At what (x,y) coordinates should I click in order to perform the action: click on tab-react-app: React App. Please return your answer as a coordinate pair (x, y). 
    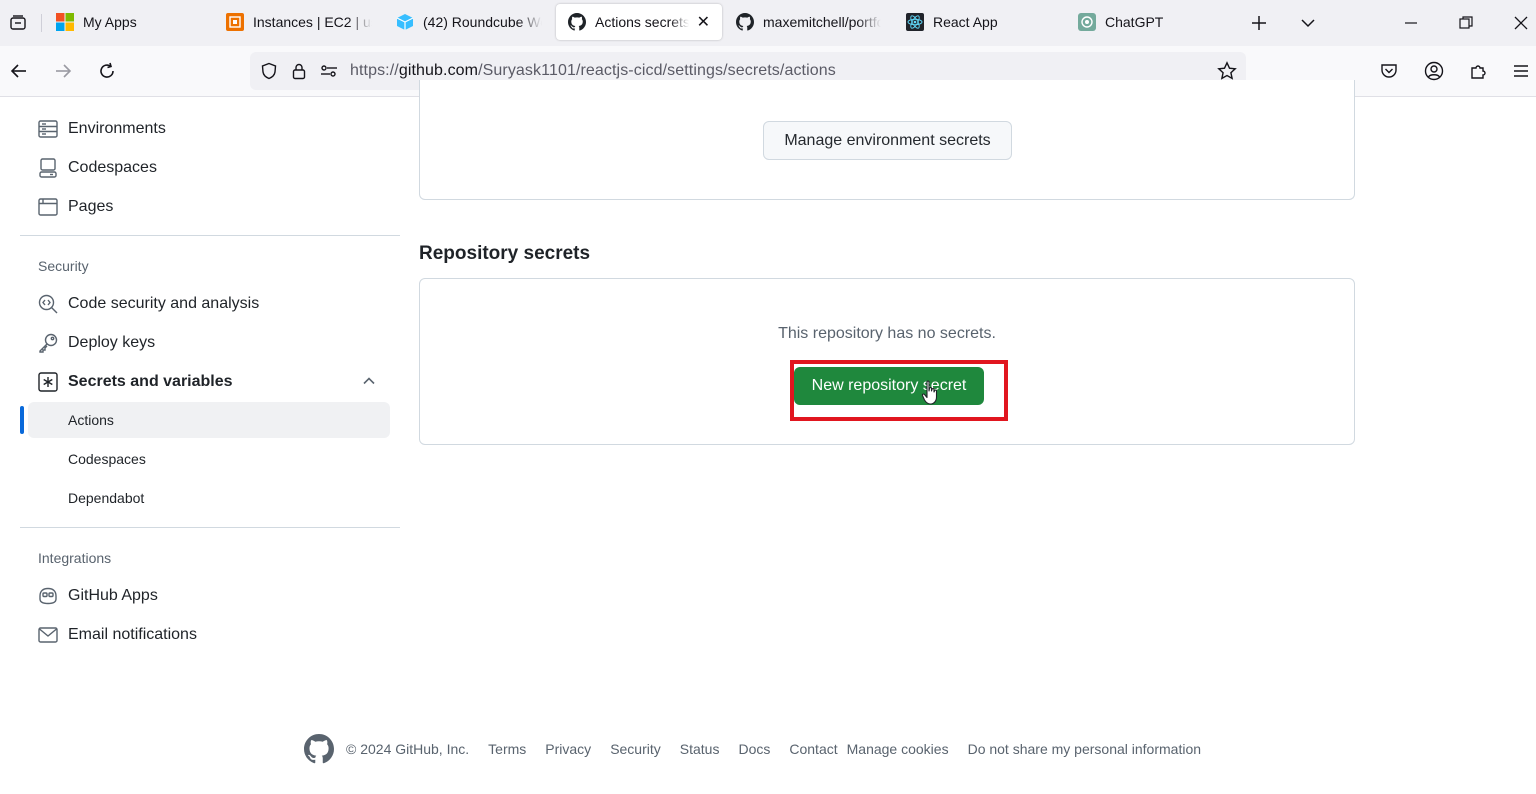
    Looking at the image, I should click on (979, 22).